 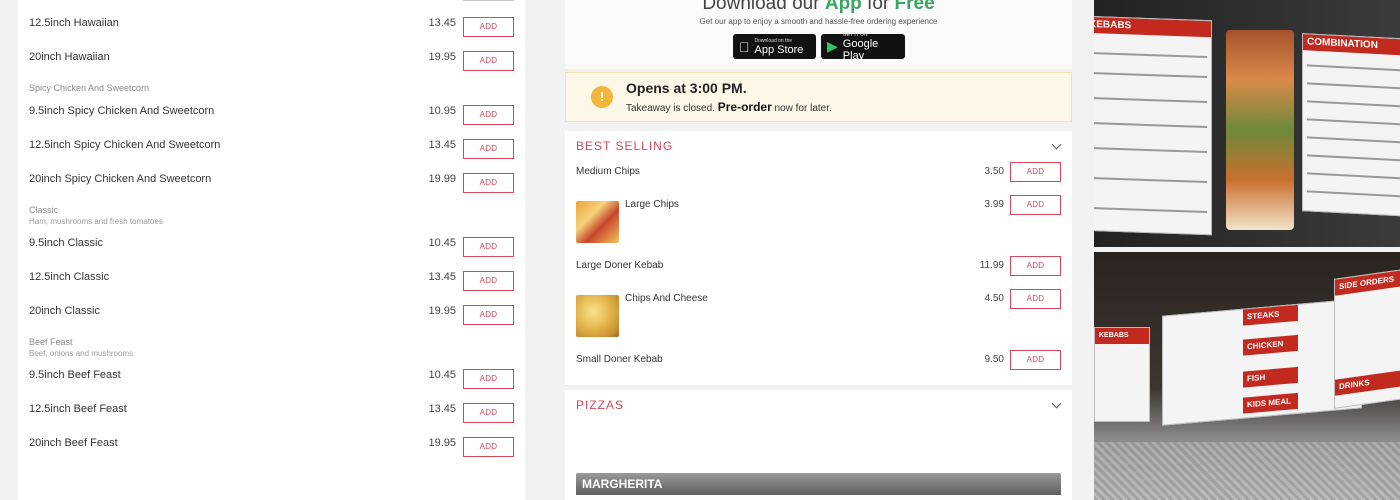 I want to click on item-price: 3.99, so click(x=994, y=204).